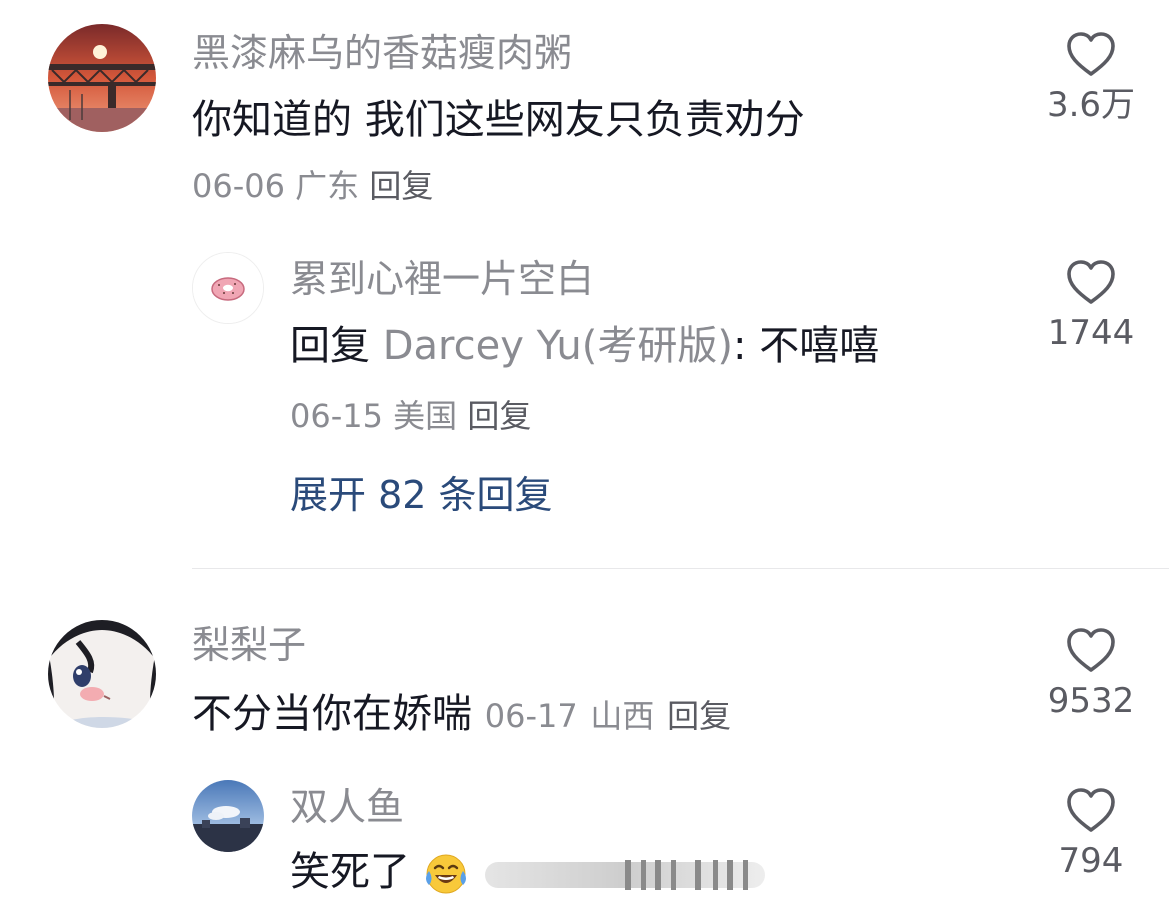 The width and height of the screenshot is (1169, 907). I want to click on comment-location: 广东, so click(327, 186).